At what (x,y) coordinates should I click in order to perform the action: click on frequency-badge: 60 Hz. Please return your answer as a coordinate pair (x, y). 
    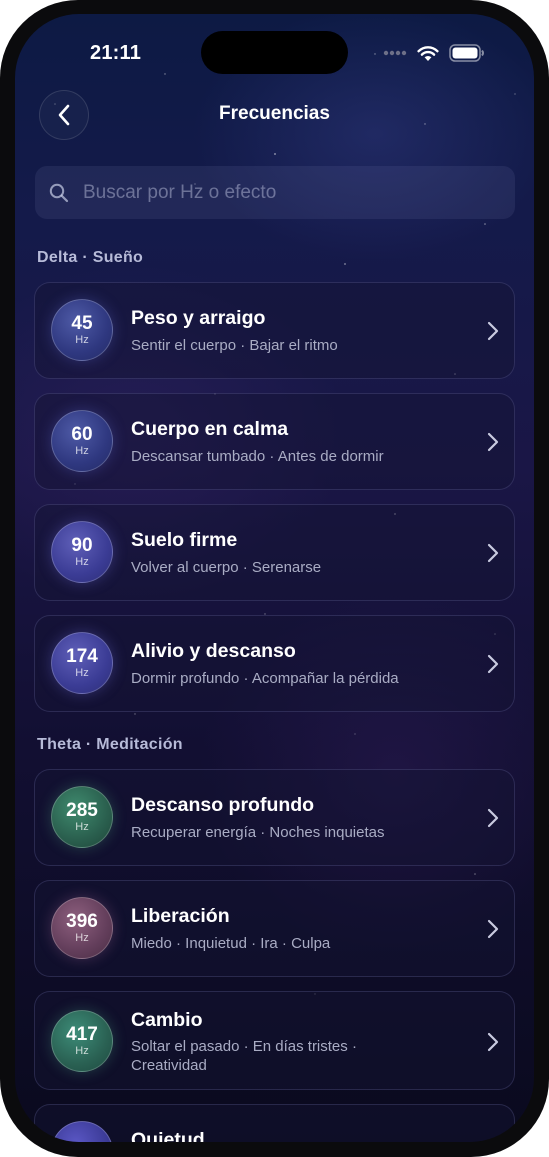
    Looking at the image, I should click on (82, 441).